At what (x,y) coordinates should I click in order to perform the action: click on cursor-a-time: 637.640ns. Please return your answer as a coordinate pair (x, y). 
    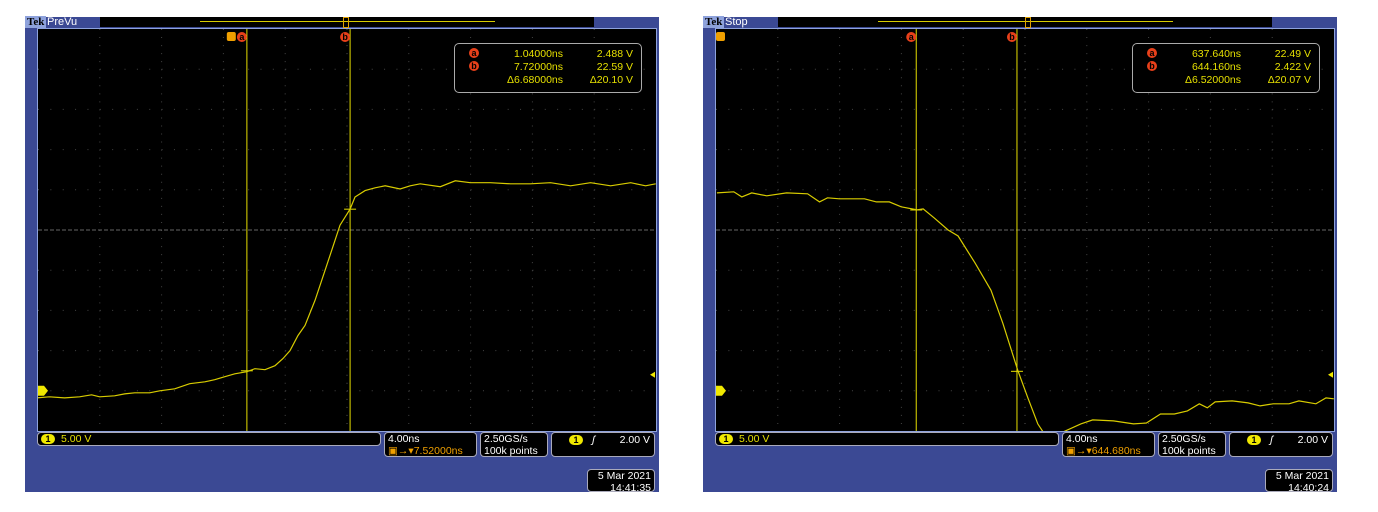
    Looking at the image, I should click on (1216, 54).